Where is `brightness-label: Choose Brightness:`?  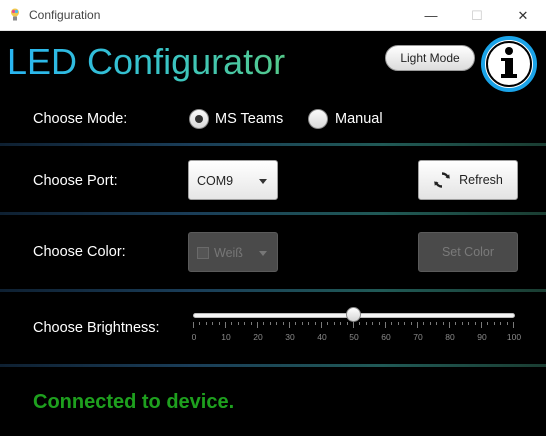 brightness-label: Choose Brightness: is located at coordinates (96, 328).